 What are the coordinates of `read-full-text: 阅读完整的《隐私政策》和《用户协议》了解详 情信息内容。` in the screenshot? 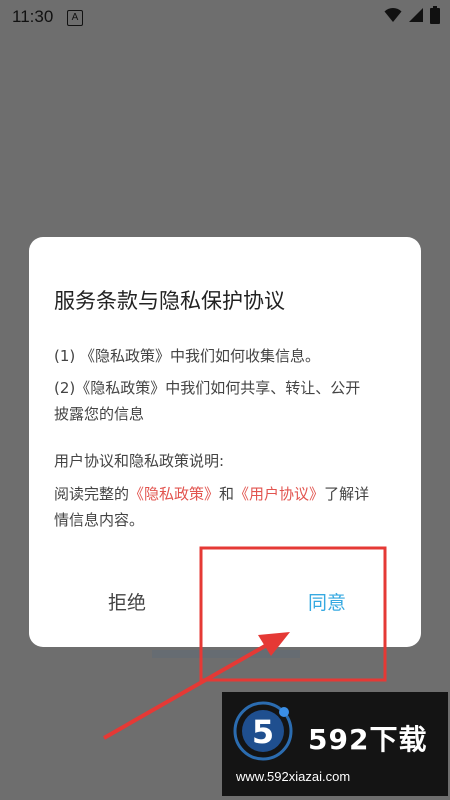 It's located at (226, 507).